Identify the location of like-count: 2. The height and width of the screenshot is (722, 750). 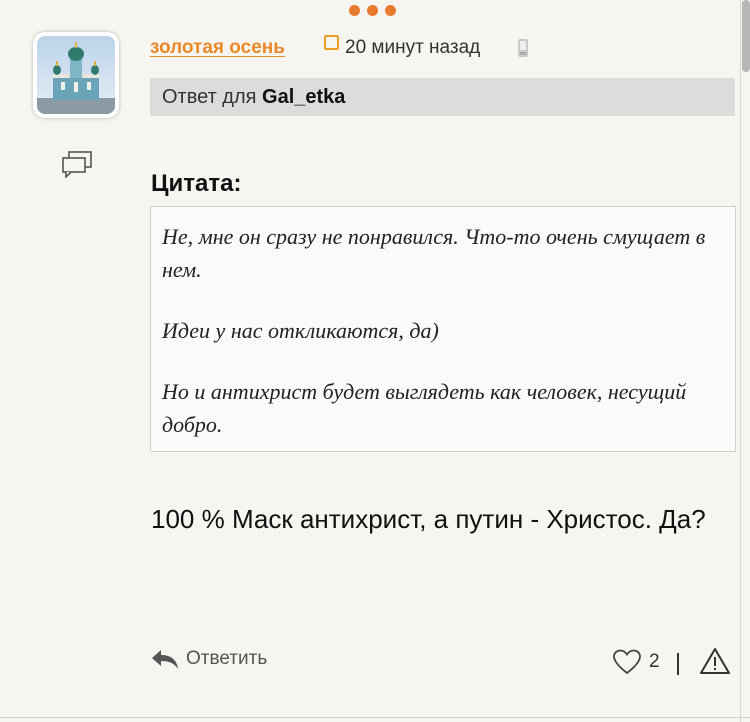
(654, 661).